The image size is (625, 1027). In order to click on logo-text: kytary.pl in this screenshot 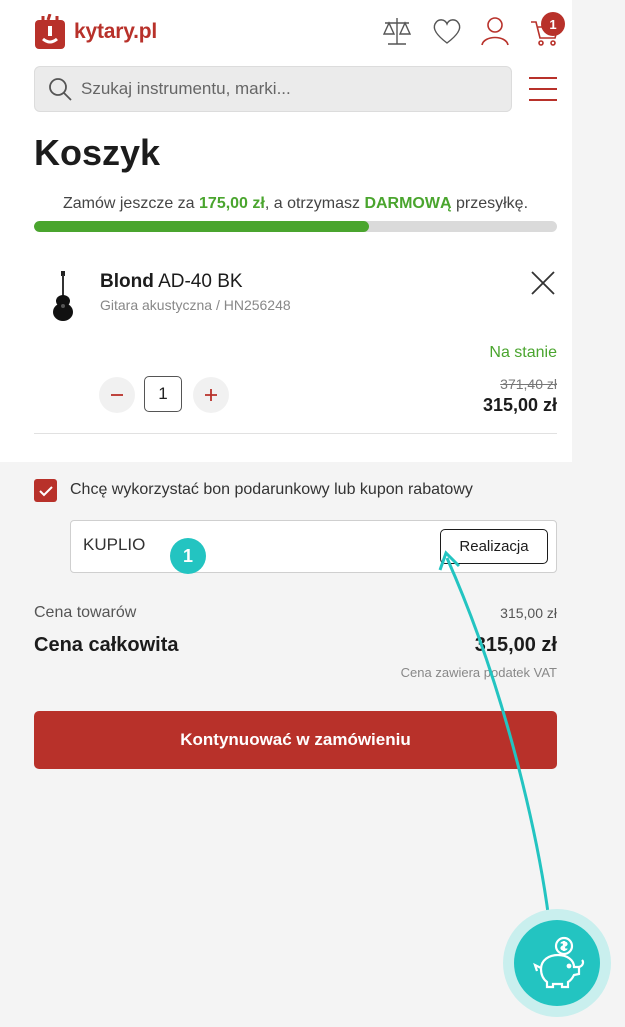, I will do `click(116, 31)`.